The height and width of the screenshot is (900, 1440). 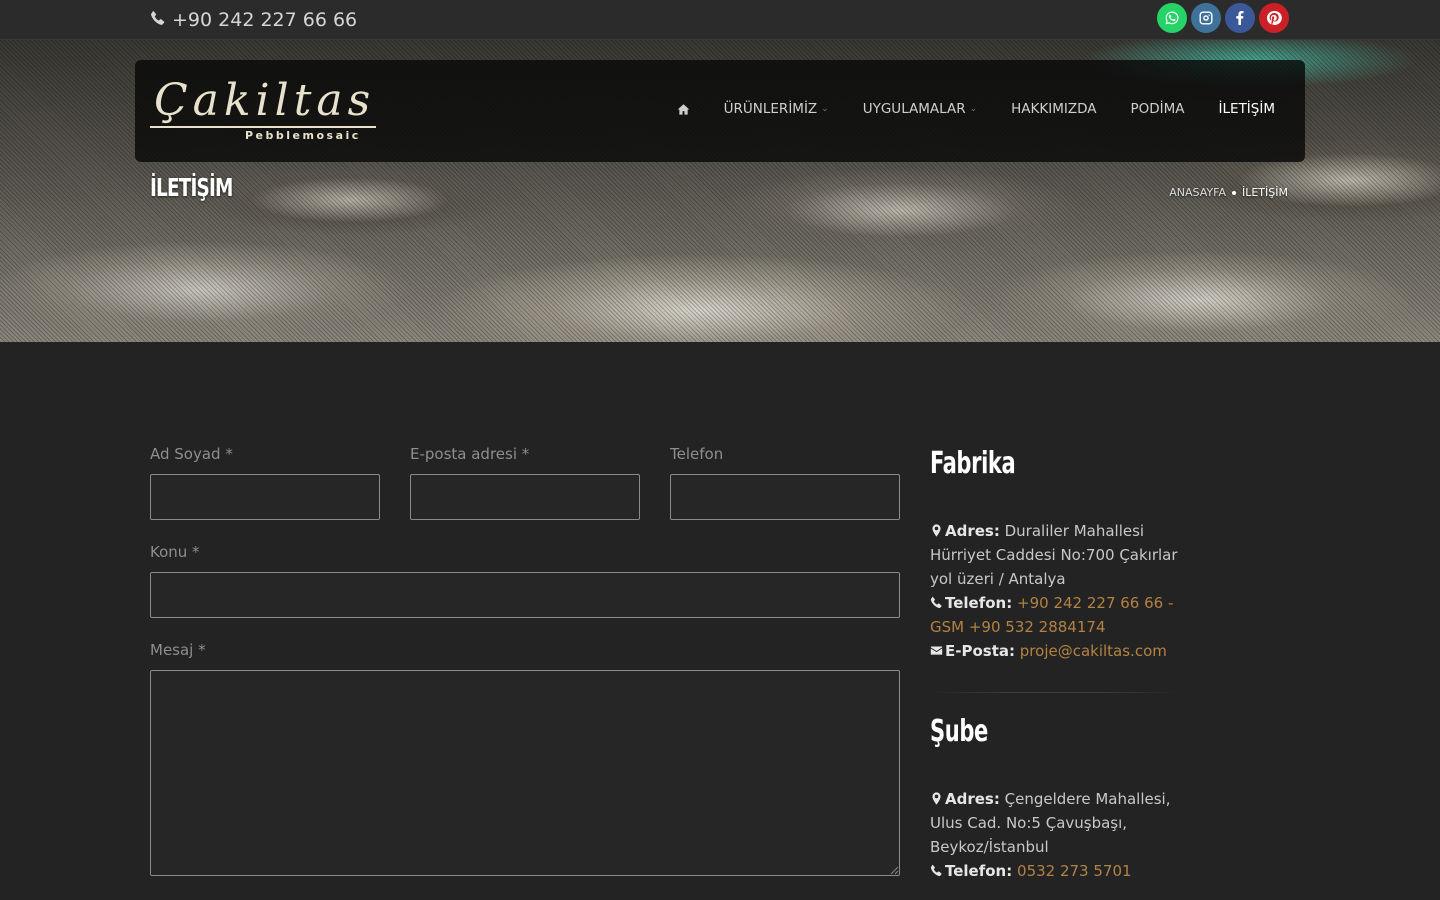 What do you see at coordinates (980, 651) in the screenshot?
I see `factory-email-label: E-Posta:` at bounding box center [980, 651].